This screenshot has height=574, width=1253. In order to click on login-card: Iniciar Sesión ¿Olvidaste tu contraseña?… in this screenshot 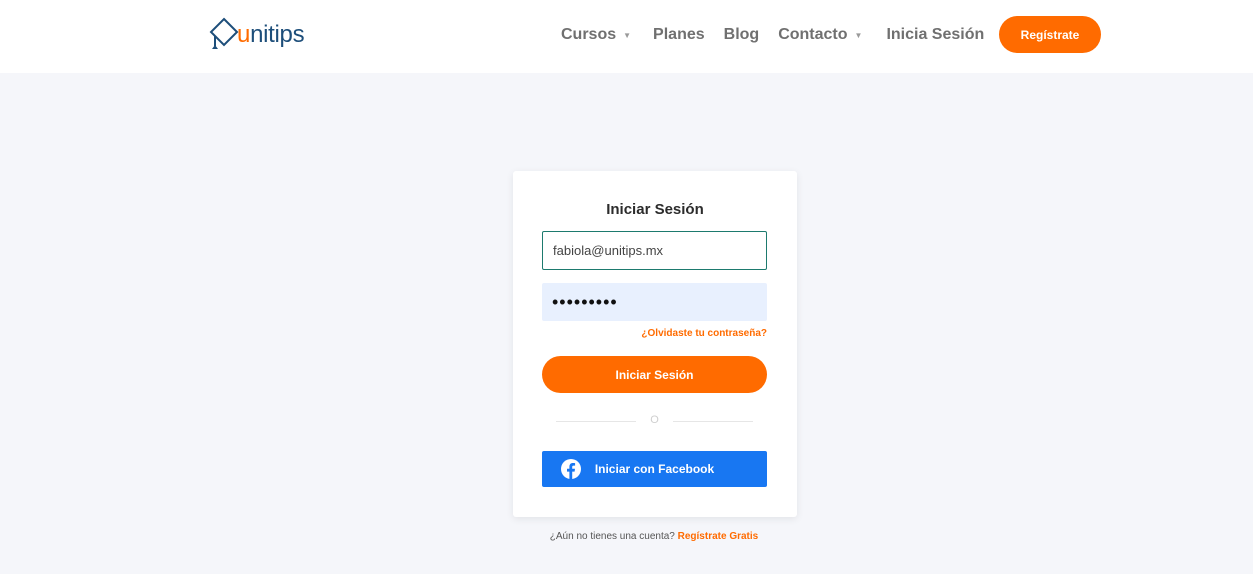, I will do `click(655, 344)`.